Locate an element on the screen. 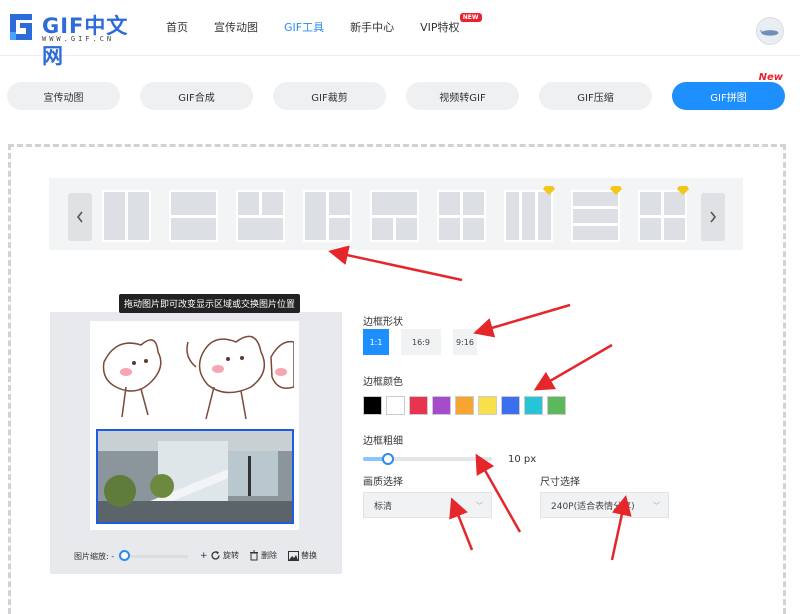 The width and height of the screenshot is (800, 614). thickness-slider-handle is located at coordinates (388, 459).